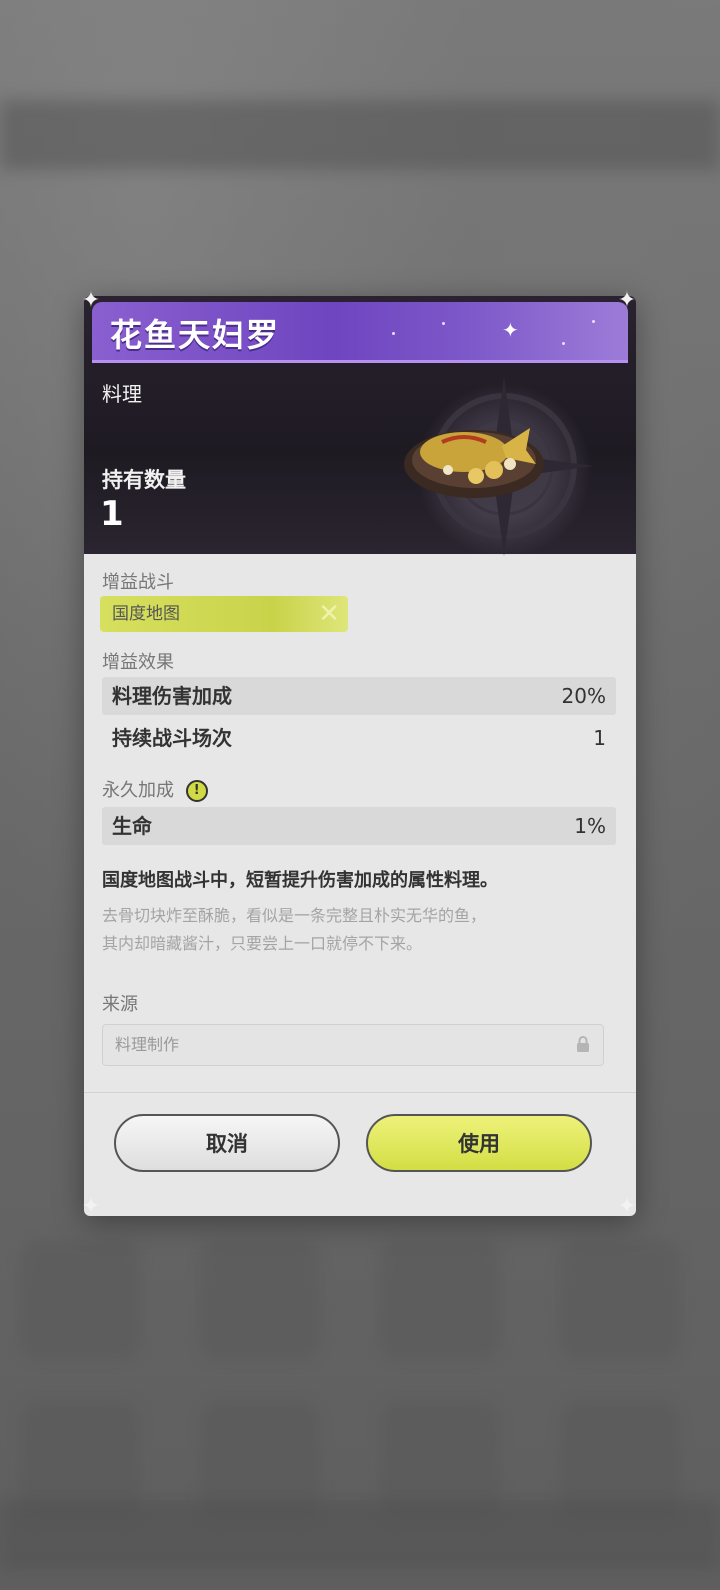  I want to click on permanent-section-label: 永久加成 !, so click(155, 789).